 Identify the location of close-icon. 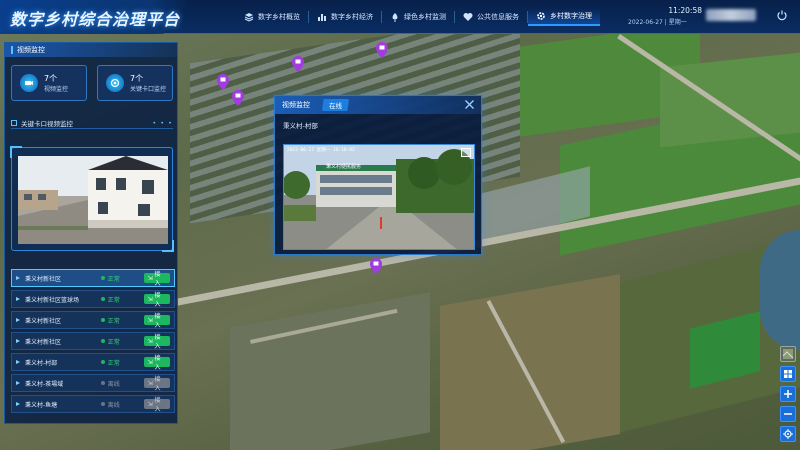
(469, 104).